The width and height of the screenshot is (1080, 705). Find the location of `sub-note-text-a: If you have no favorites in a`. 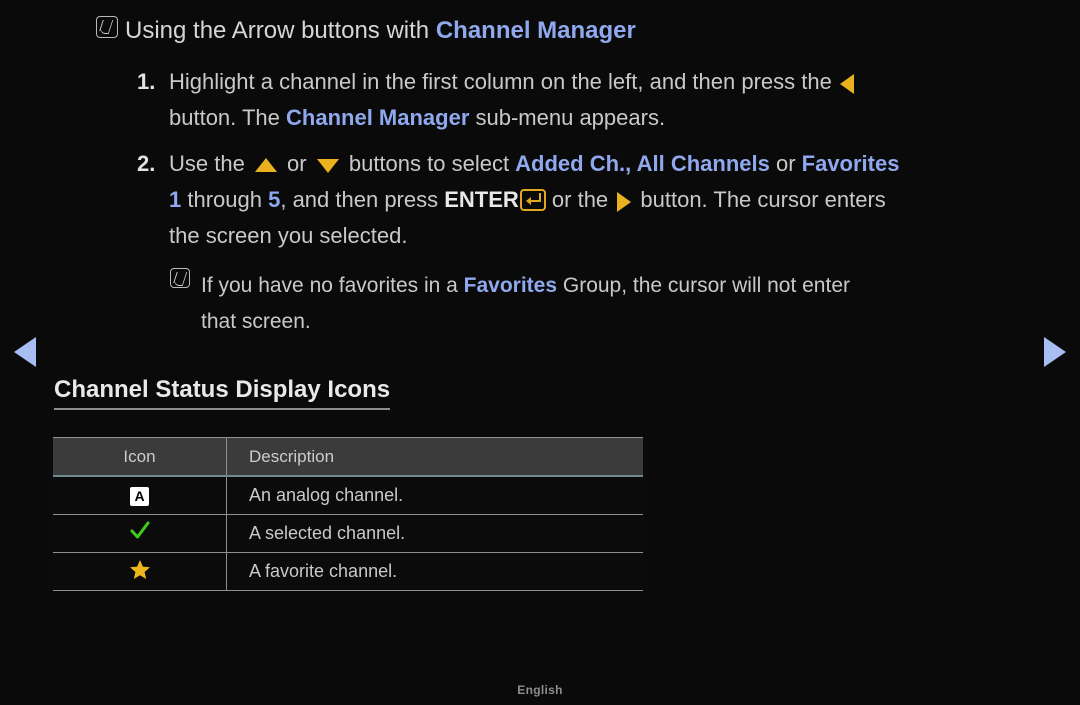

sub-note-text-a: If you have no favorites in a is located at coordinates (332, 285).